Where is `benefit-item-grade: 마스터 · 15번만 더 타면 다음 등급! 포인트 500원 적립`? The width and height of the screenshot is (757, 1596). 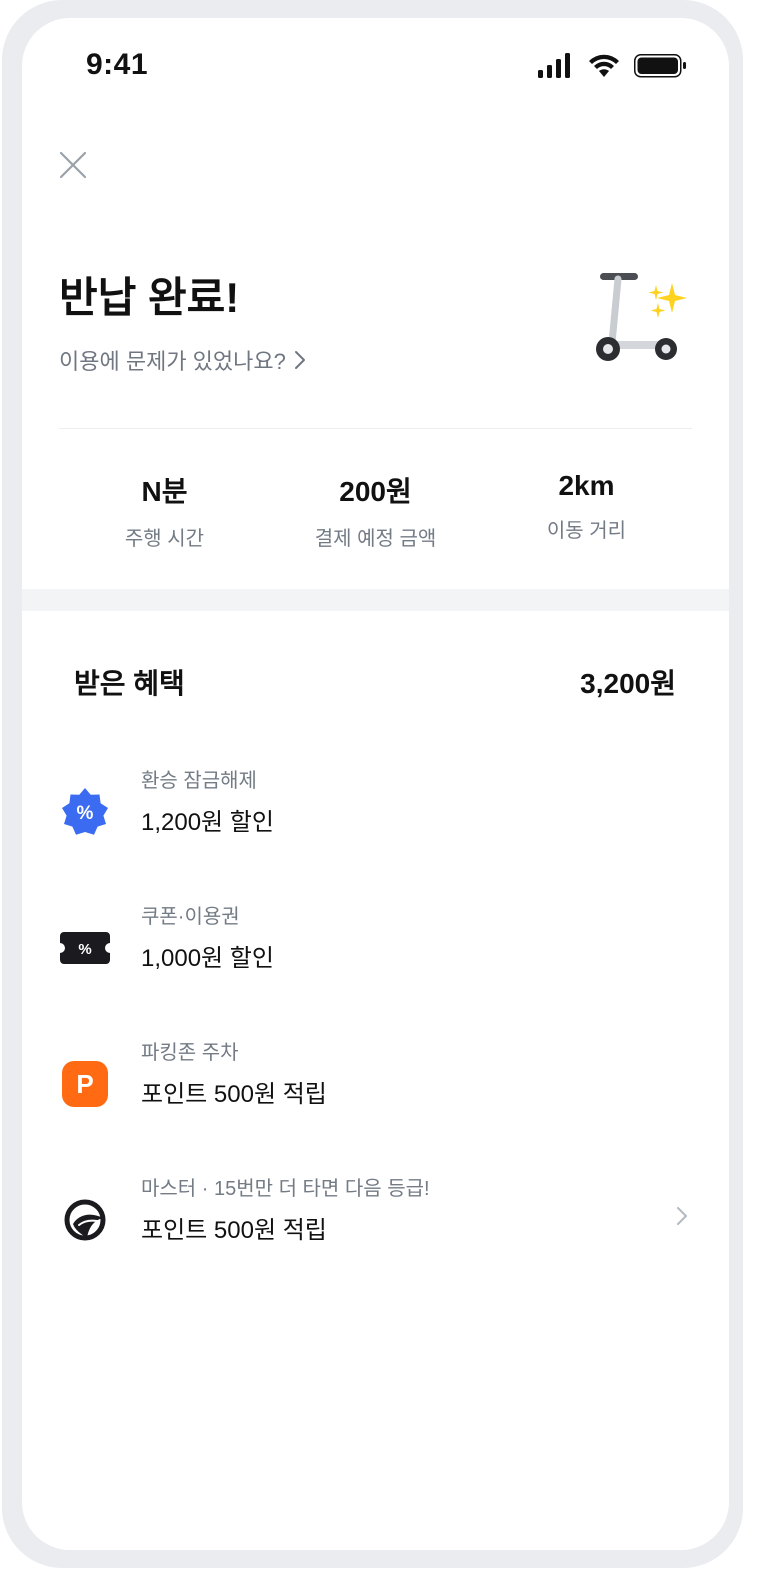
benefit-item-grade: 마스터 · 15번만 더 타면 다음 등급! 포인트 500원 적립 is located at coordinates (375, 1222).